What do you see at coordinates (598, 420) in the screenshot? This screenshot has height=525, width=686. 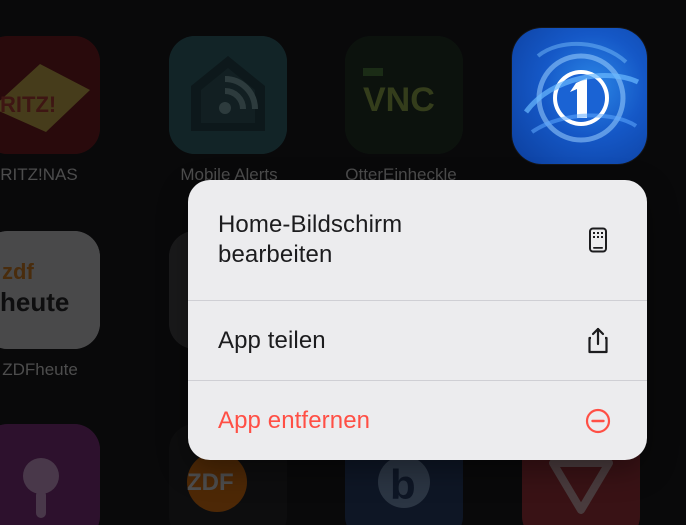 I see `remove-icon` at bounding box center [598, 420].